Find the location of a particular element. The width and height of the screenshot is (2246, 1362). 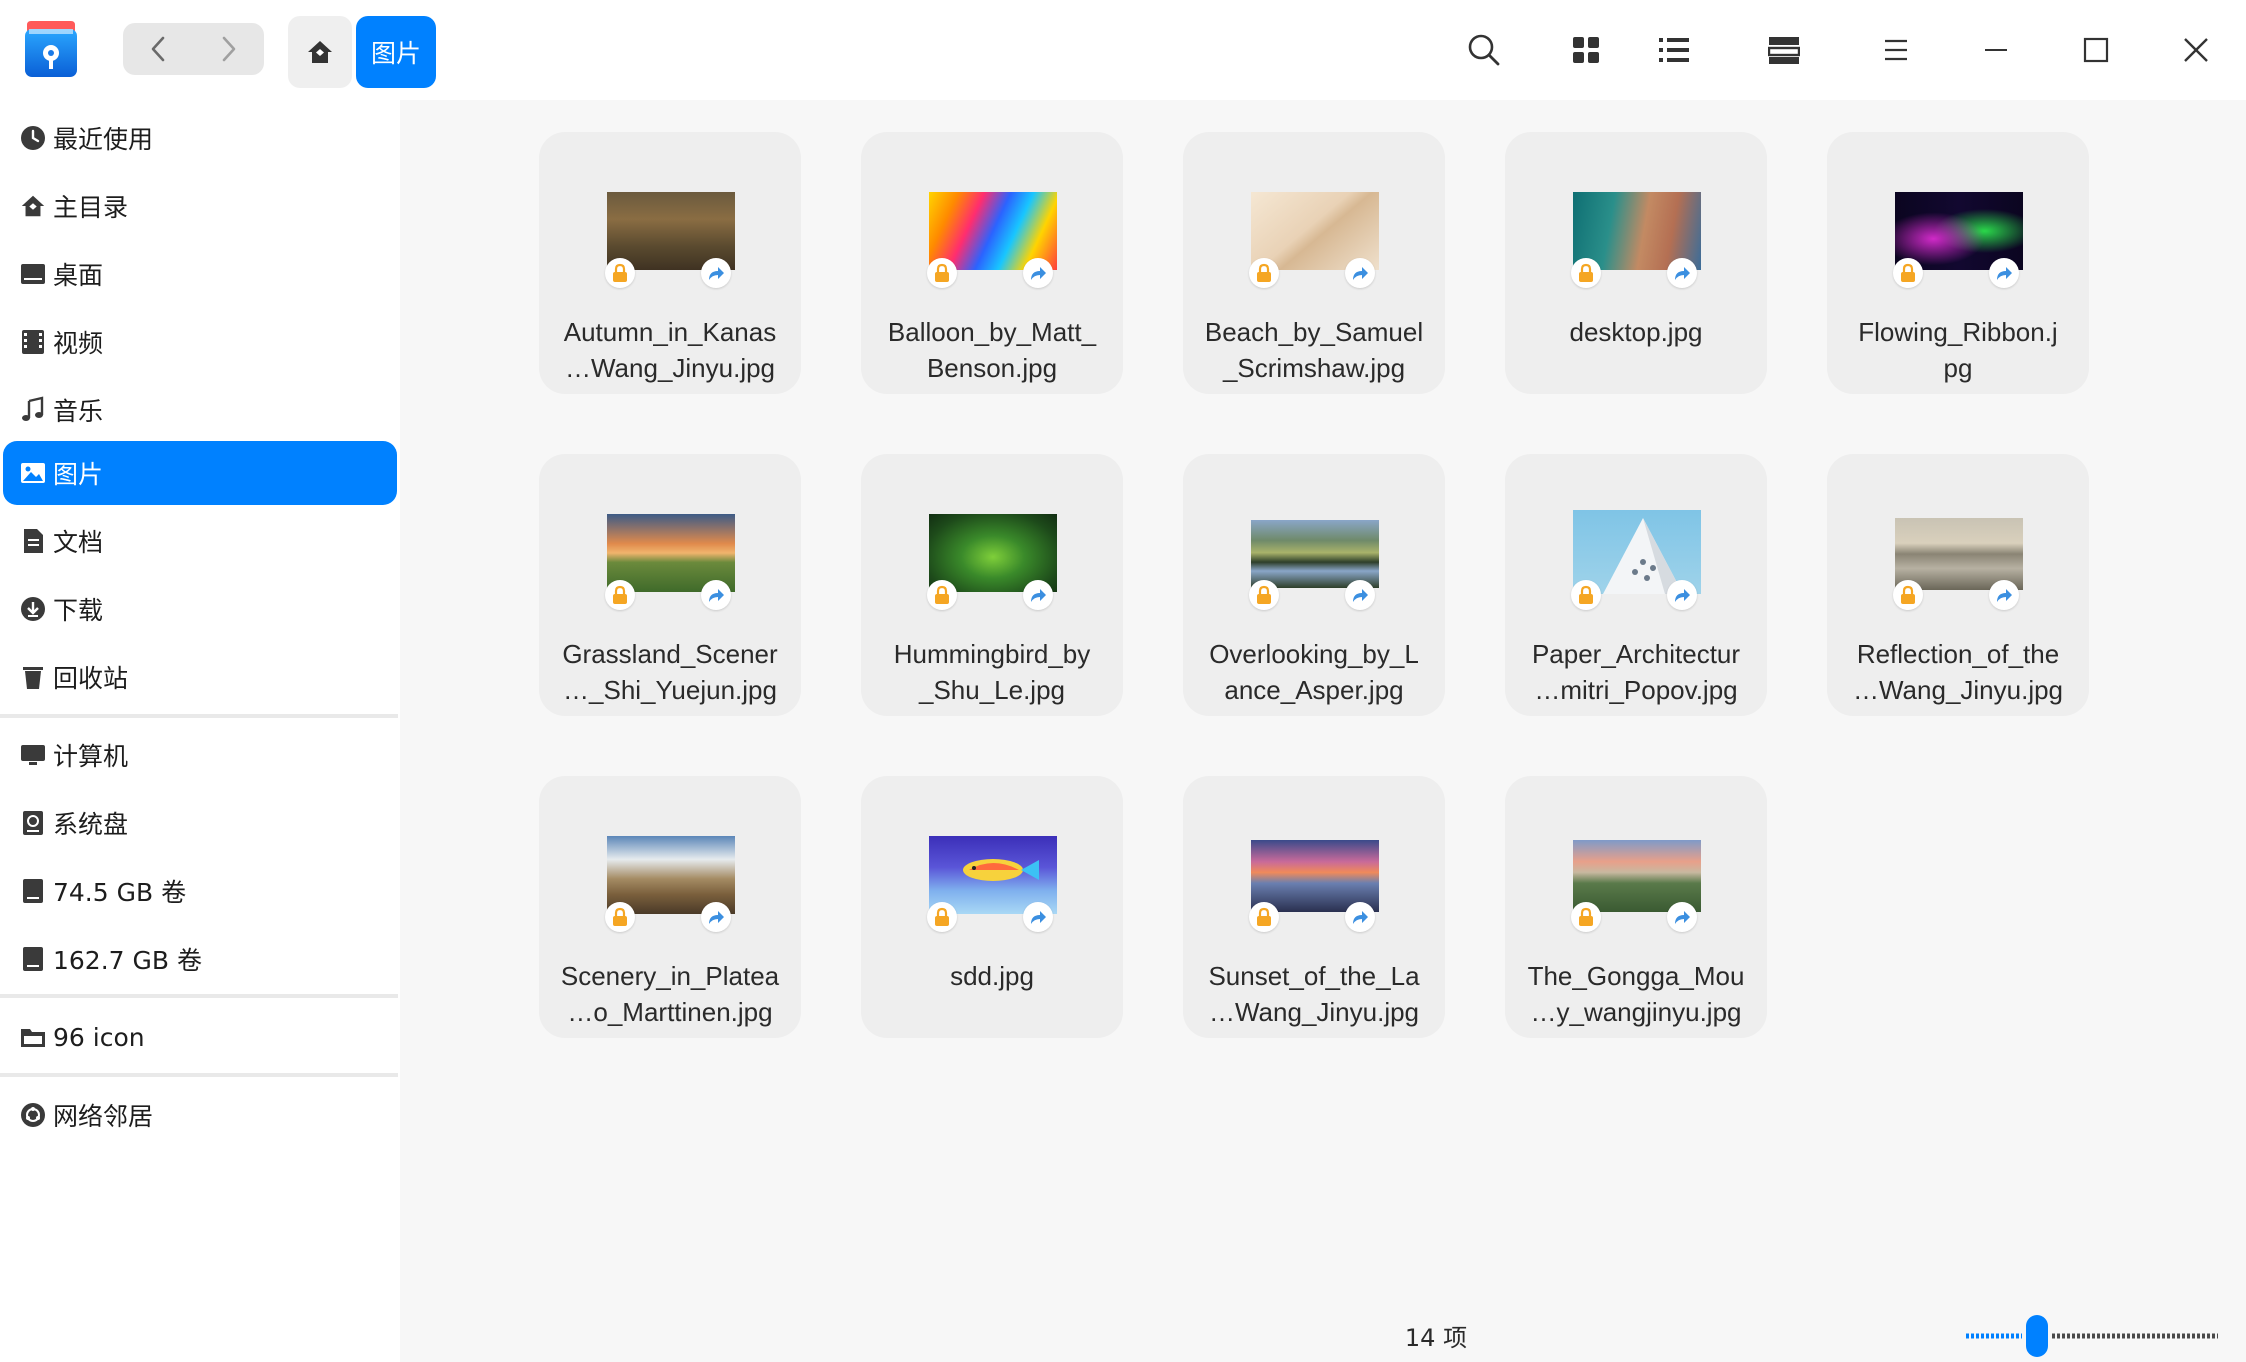

sidebar-item-home: 主目录 is located at coordinates (200, 206).